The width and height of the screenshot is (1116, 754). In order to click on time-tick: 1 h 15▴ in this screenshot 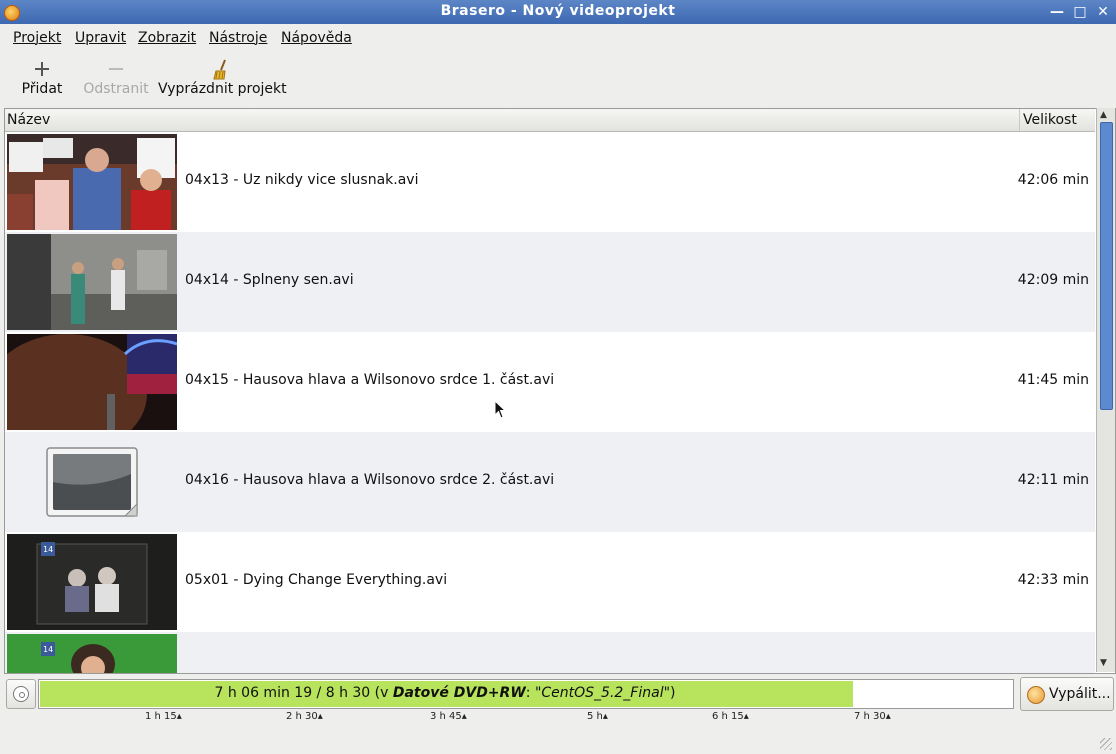, I will do `click(163, 716)`.